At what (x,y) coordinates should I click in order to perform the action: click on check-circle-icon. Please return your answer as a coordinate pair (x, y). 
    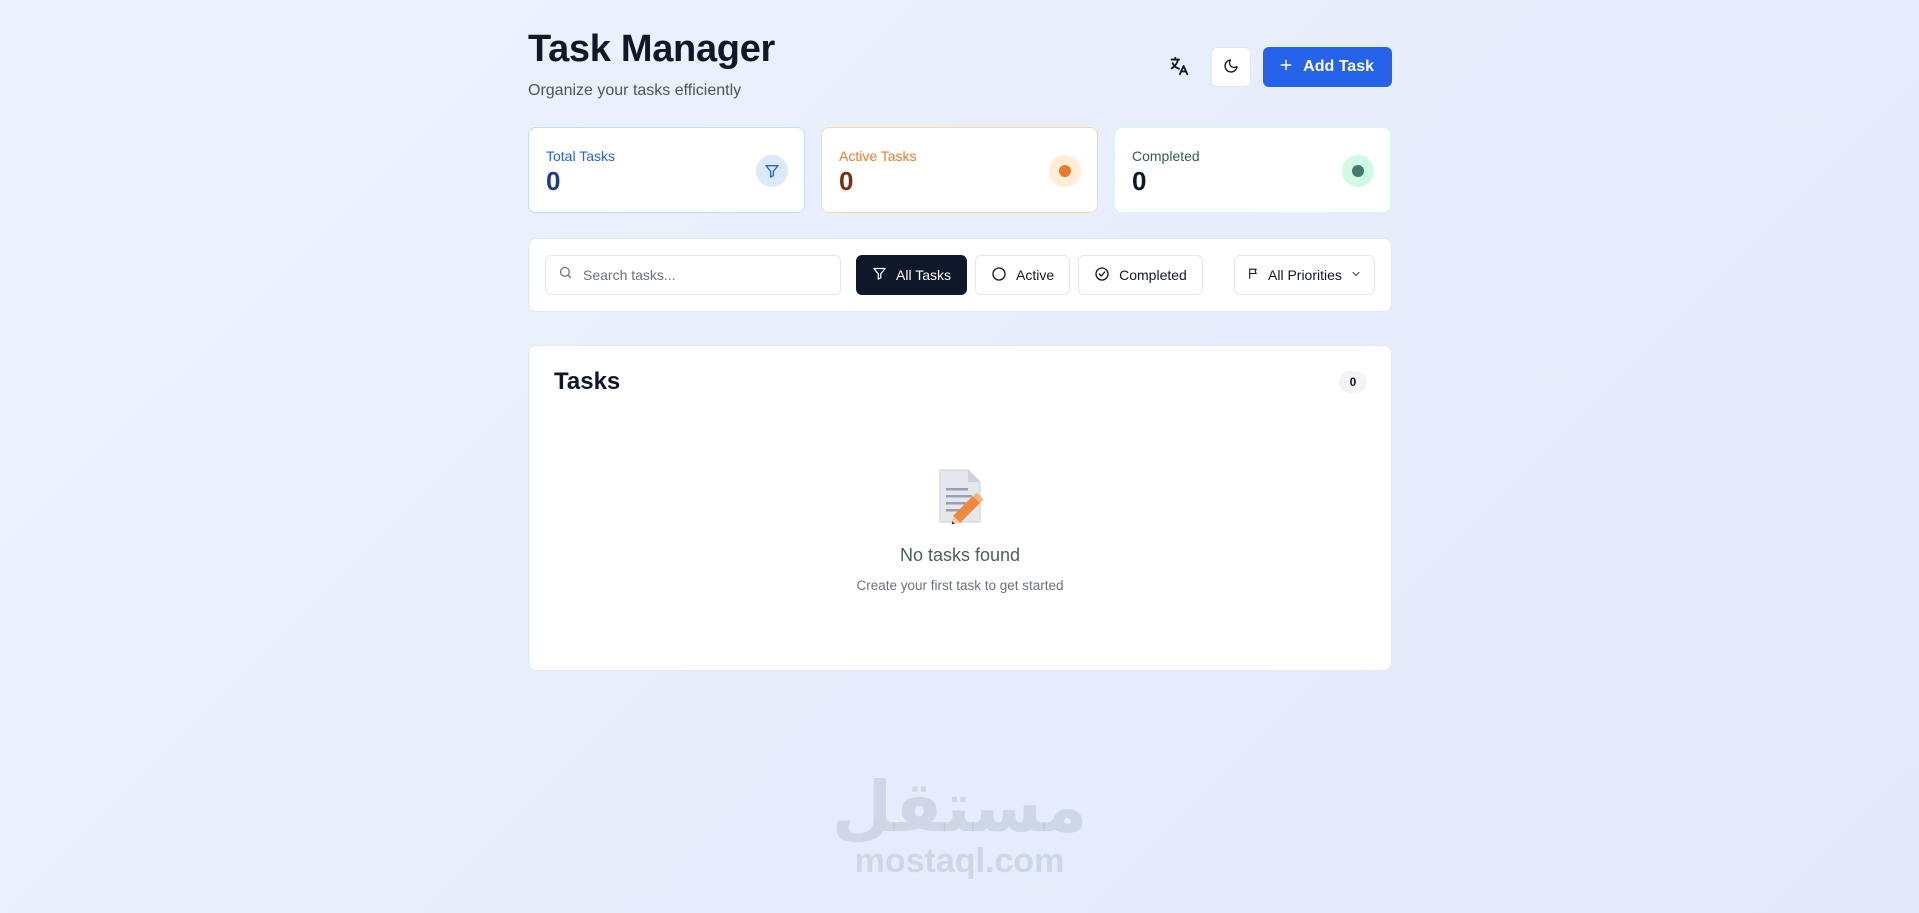
    Looking at the image, I should click on (1102, 275).